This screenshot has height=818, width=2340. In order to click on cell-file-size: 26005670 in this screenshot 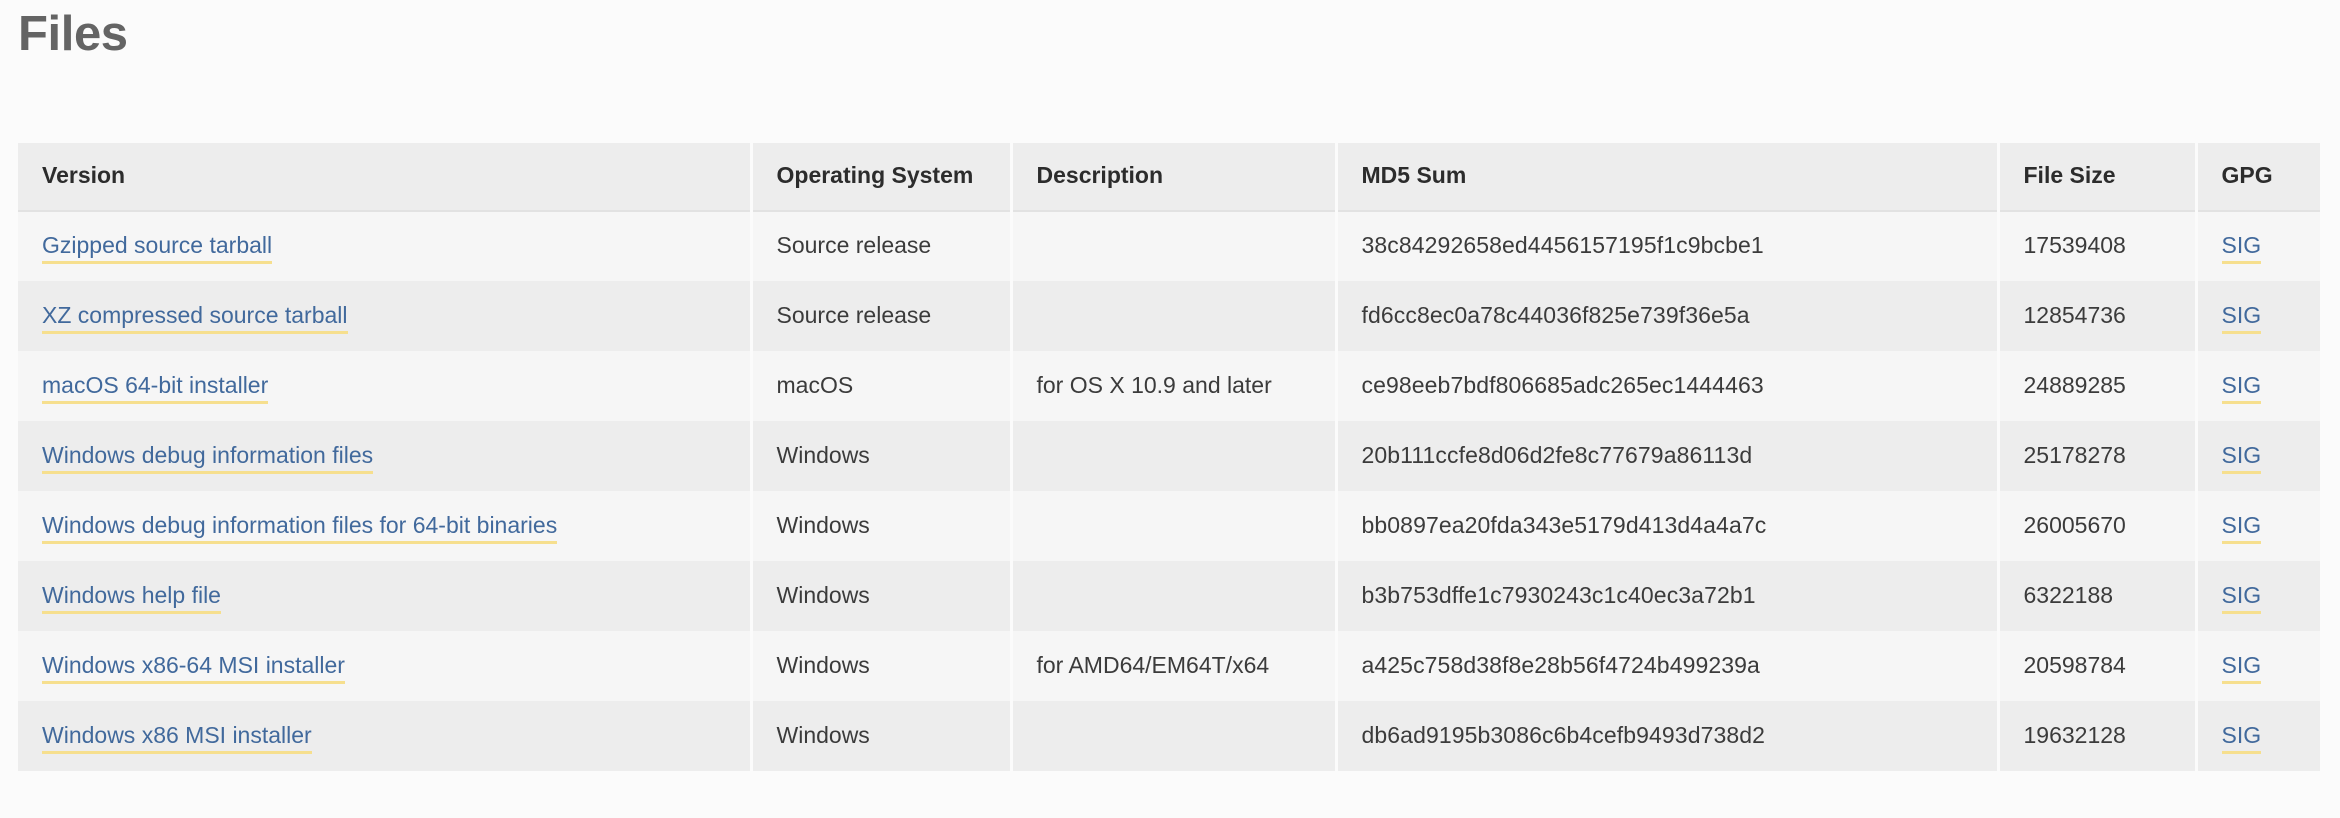, I will do `click(2098, 526)`.